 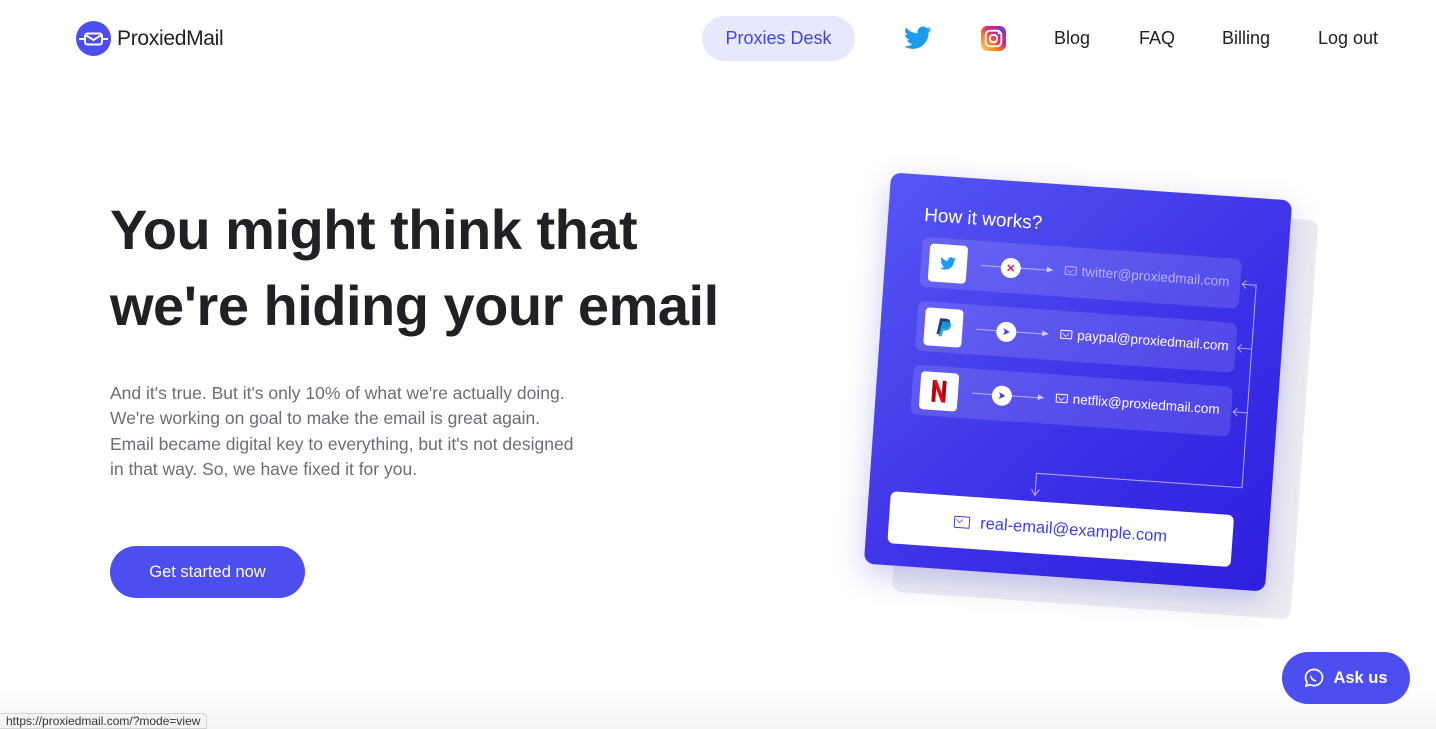 What do you see at coordinates (1348, 38) in the screenshot?
I see `nav-logout: Log out` at bounding box center [1348, 38].